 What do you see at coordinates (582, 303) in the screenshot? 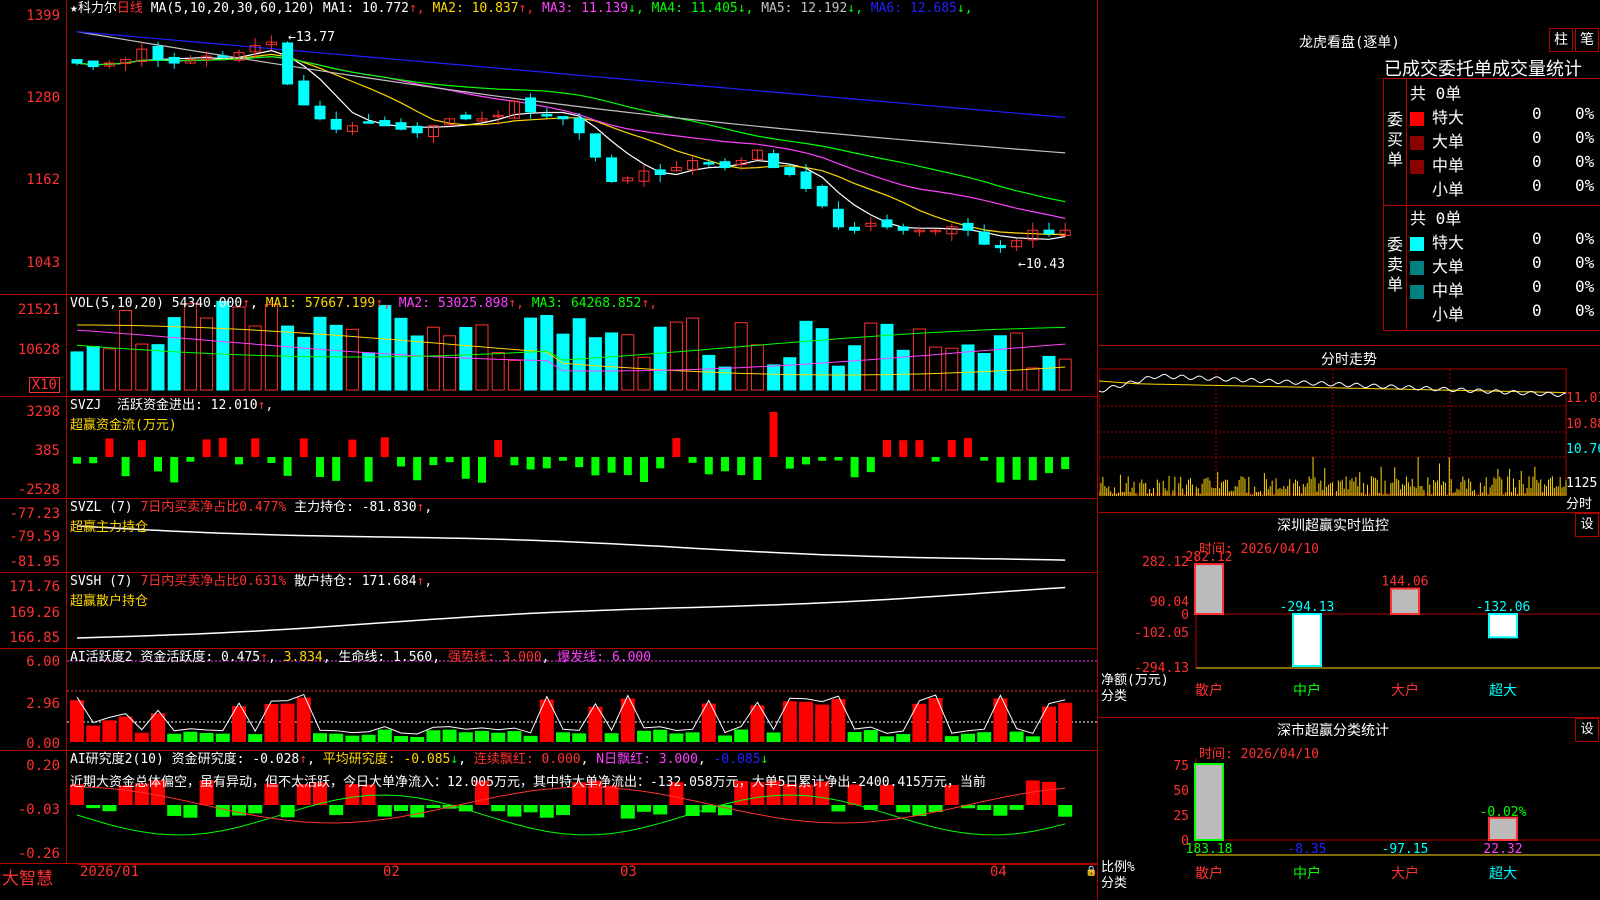
I see `vol-ma-value: MA3: 64268.852` at bounding box center [582, 303].